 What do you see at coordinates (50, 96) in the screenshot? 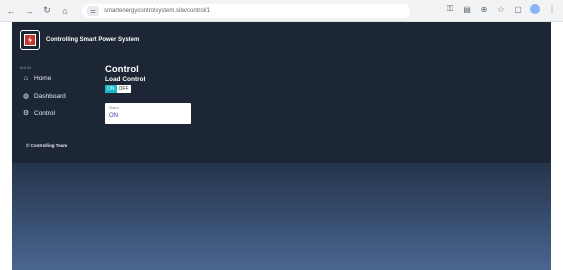
I see `sidebar-item-label: Dashboard` at bounding box center [50, 96].